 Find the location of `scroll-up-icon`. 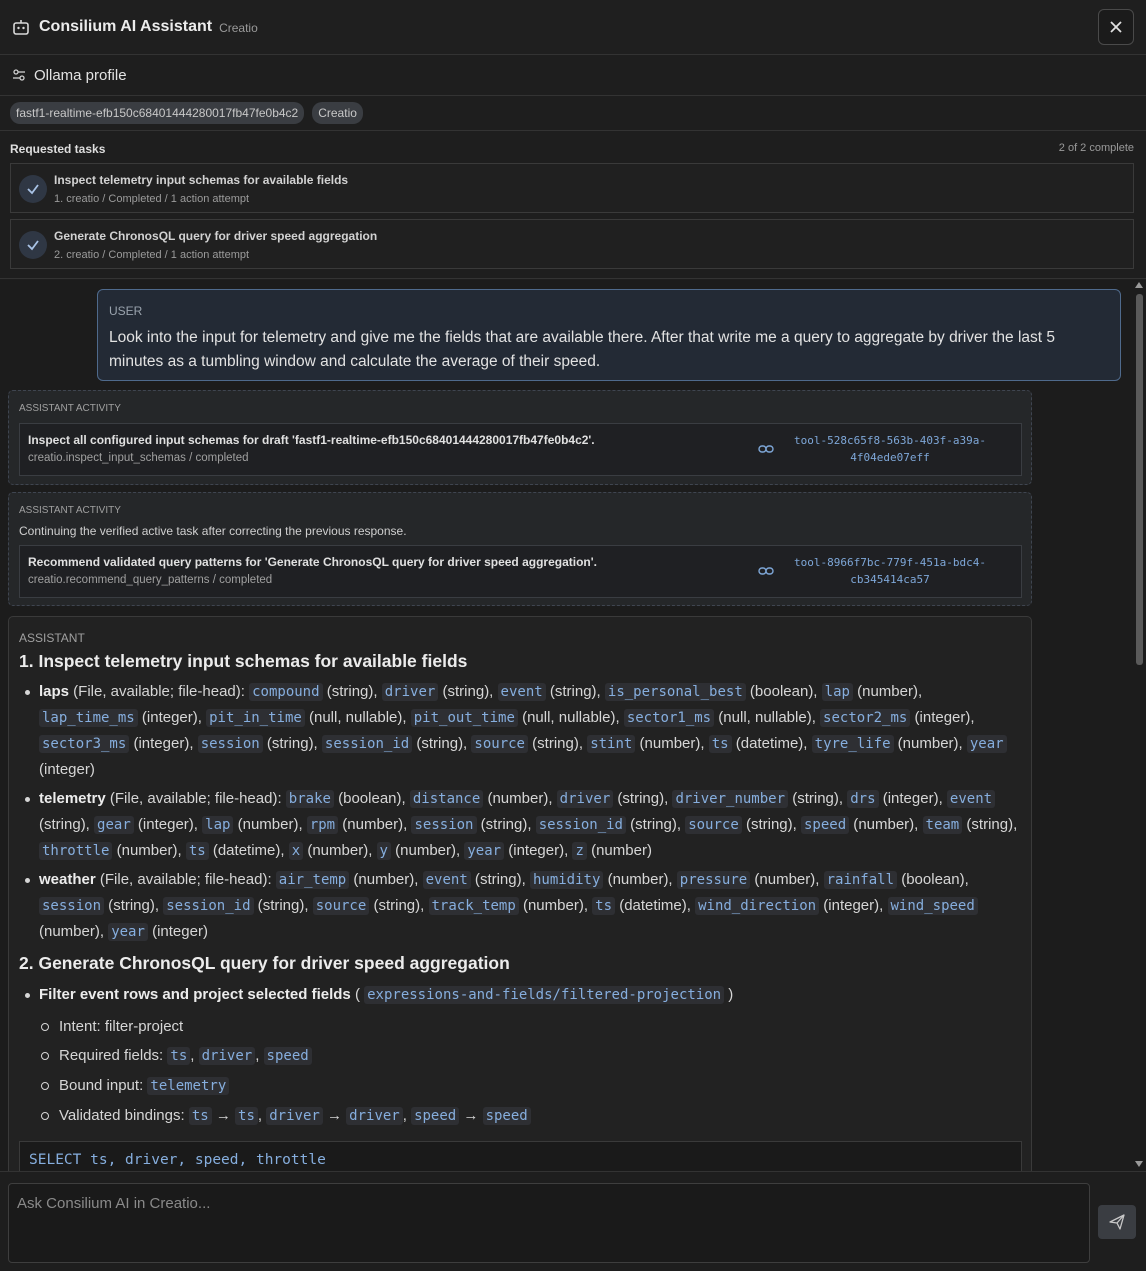

scroll-up-icon is located at coordinates (1139, 285).